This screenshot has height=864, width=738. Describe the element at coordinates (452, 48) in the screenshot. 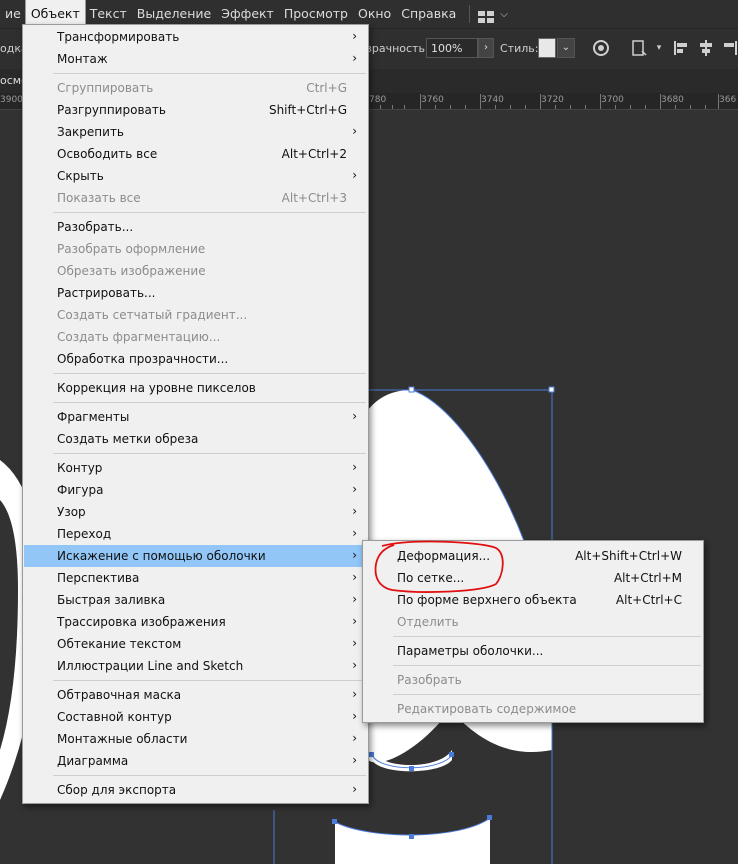

I see `opacity-field: 100%` at that location.